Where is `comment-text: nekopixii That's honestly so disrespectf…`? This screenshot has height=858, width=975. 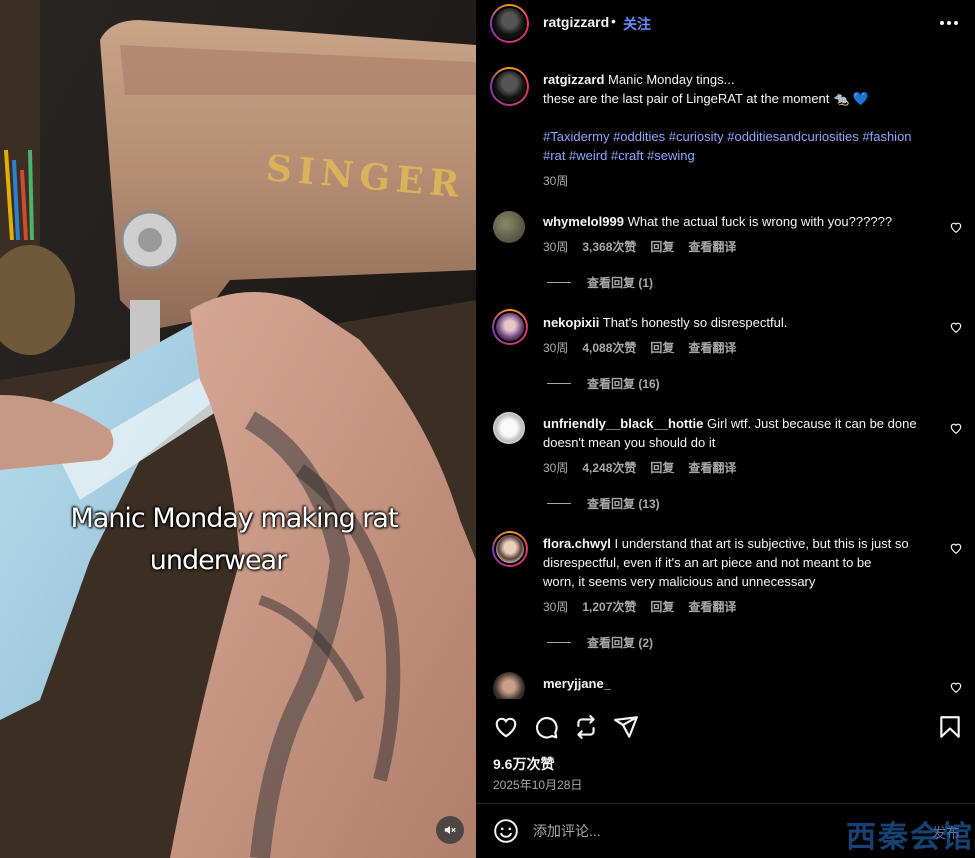
comment-text: nekopixii That's honestly so disrespectf… is located at coordinates (665, 322).